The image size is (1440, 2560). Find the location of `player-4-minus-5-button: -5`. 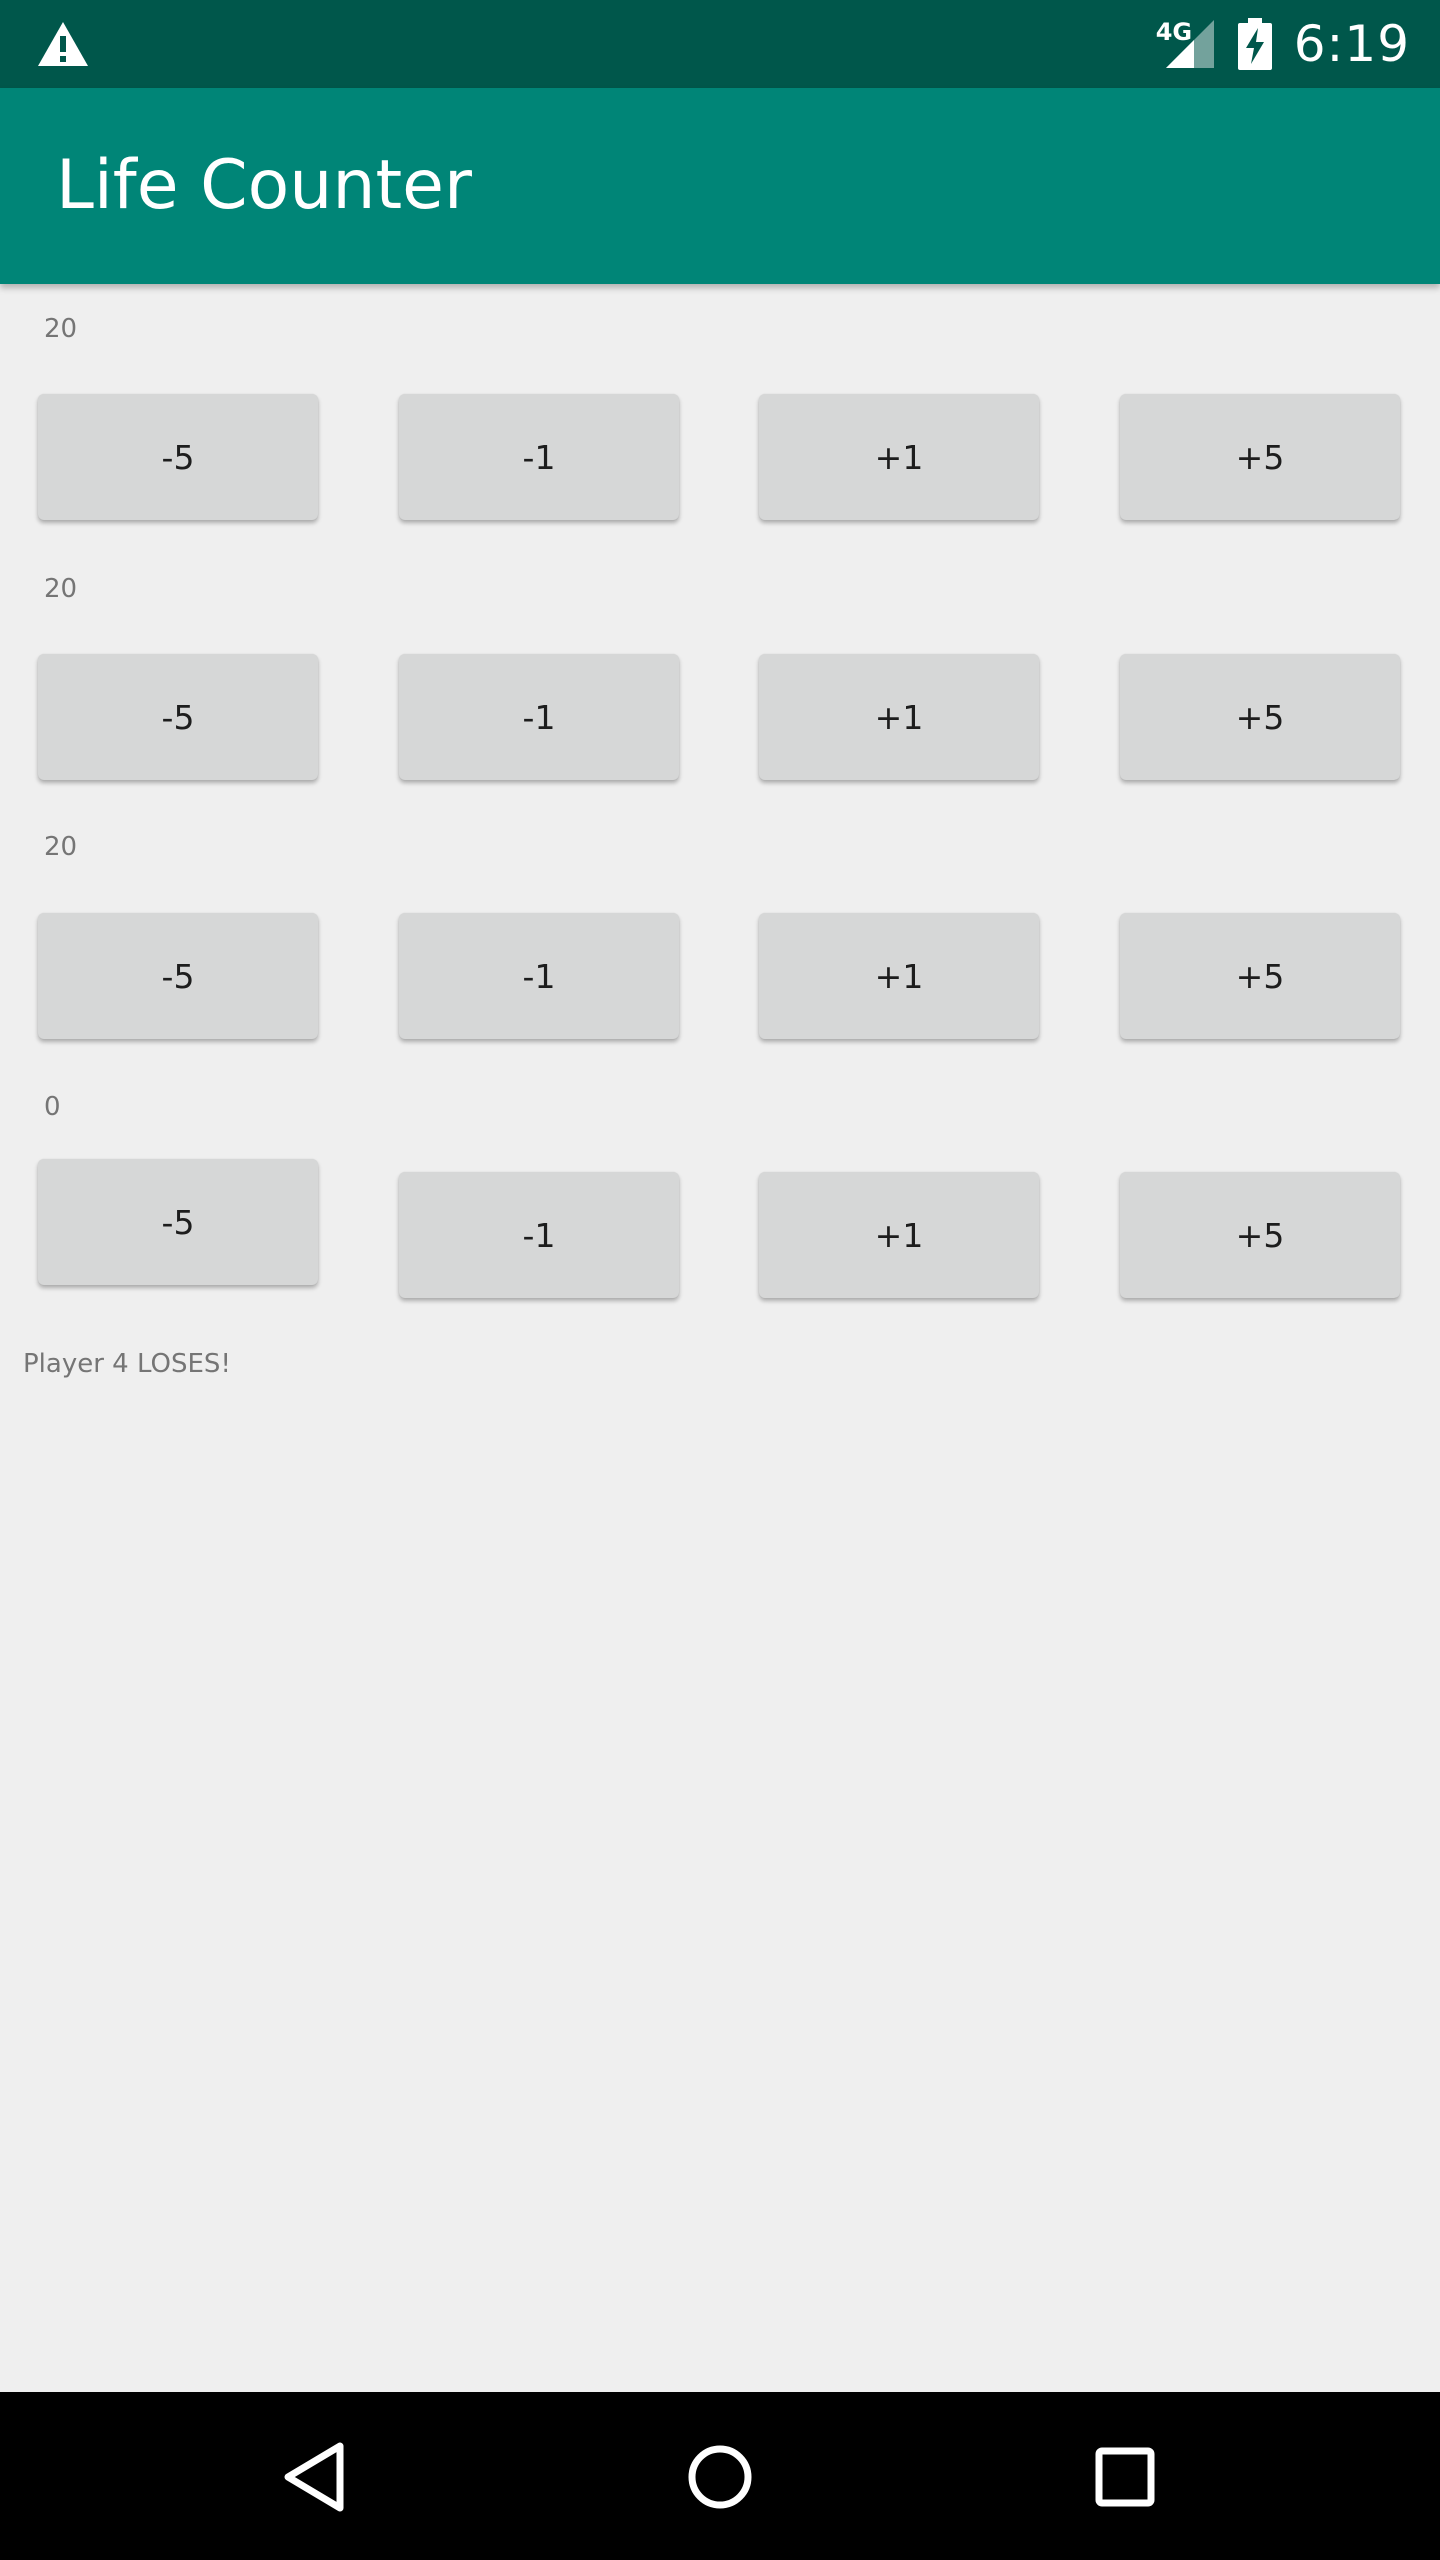

player-4-minus-5-button: -5 is located at coordinates (178, 1222).